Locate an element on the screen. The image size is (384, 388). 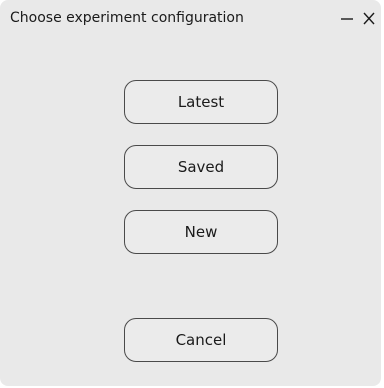
close-button is located at coordinates (369, 18).